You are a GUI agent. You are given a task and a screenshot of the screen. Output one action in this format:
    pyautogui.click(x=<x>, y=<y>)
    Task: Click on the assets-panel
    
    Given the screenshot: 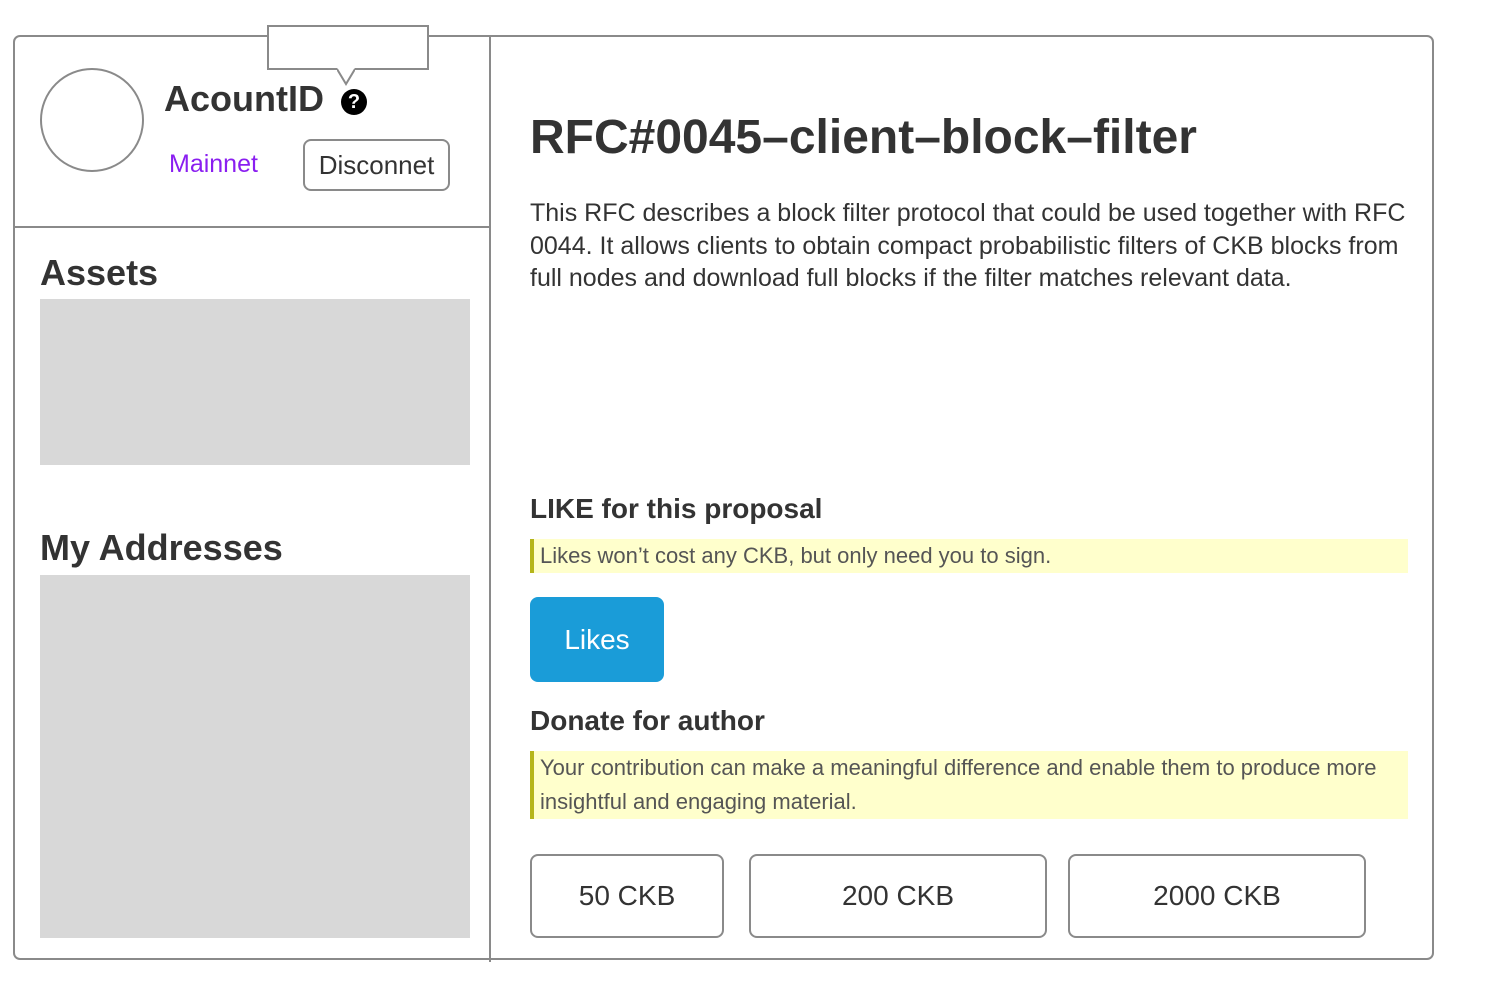 What is the action you would take?
    pyautogui.click(x=255, y=382)
    